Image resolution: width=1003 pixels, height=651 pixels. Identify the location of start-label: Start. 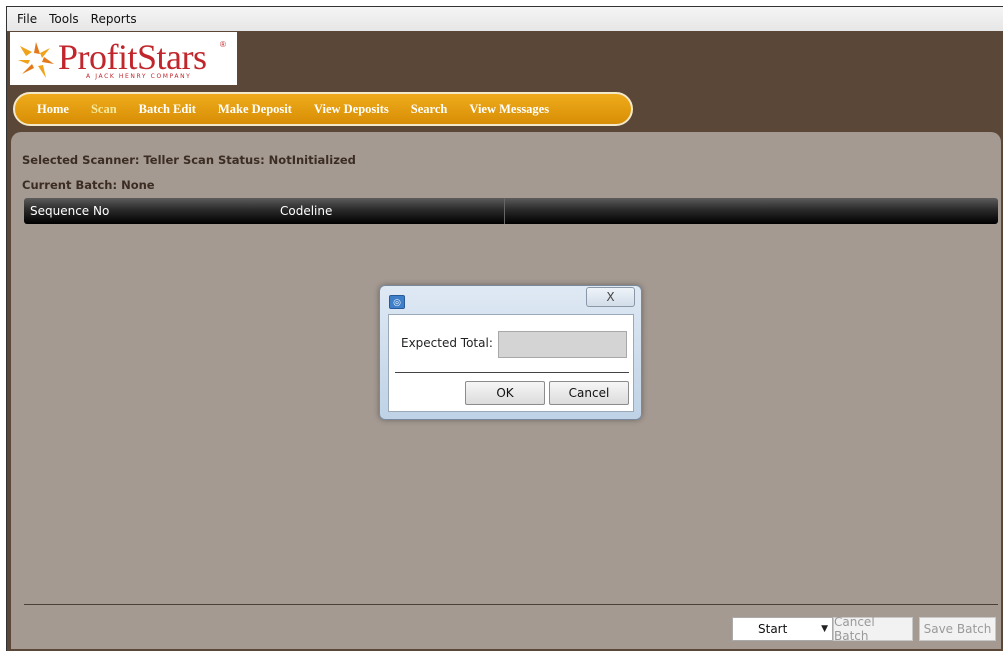
(773, 629).